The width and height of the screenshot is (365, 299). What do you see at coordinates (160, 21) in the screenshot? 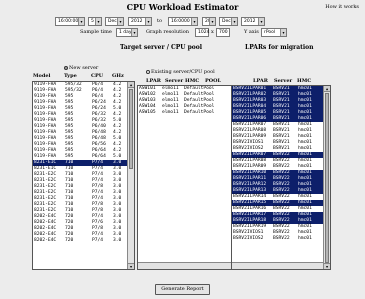
I see `to-label: to` at bounding box center [160, 21].